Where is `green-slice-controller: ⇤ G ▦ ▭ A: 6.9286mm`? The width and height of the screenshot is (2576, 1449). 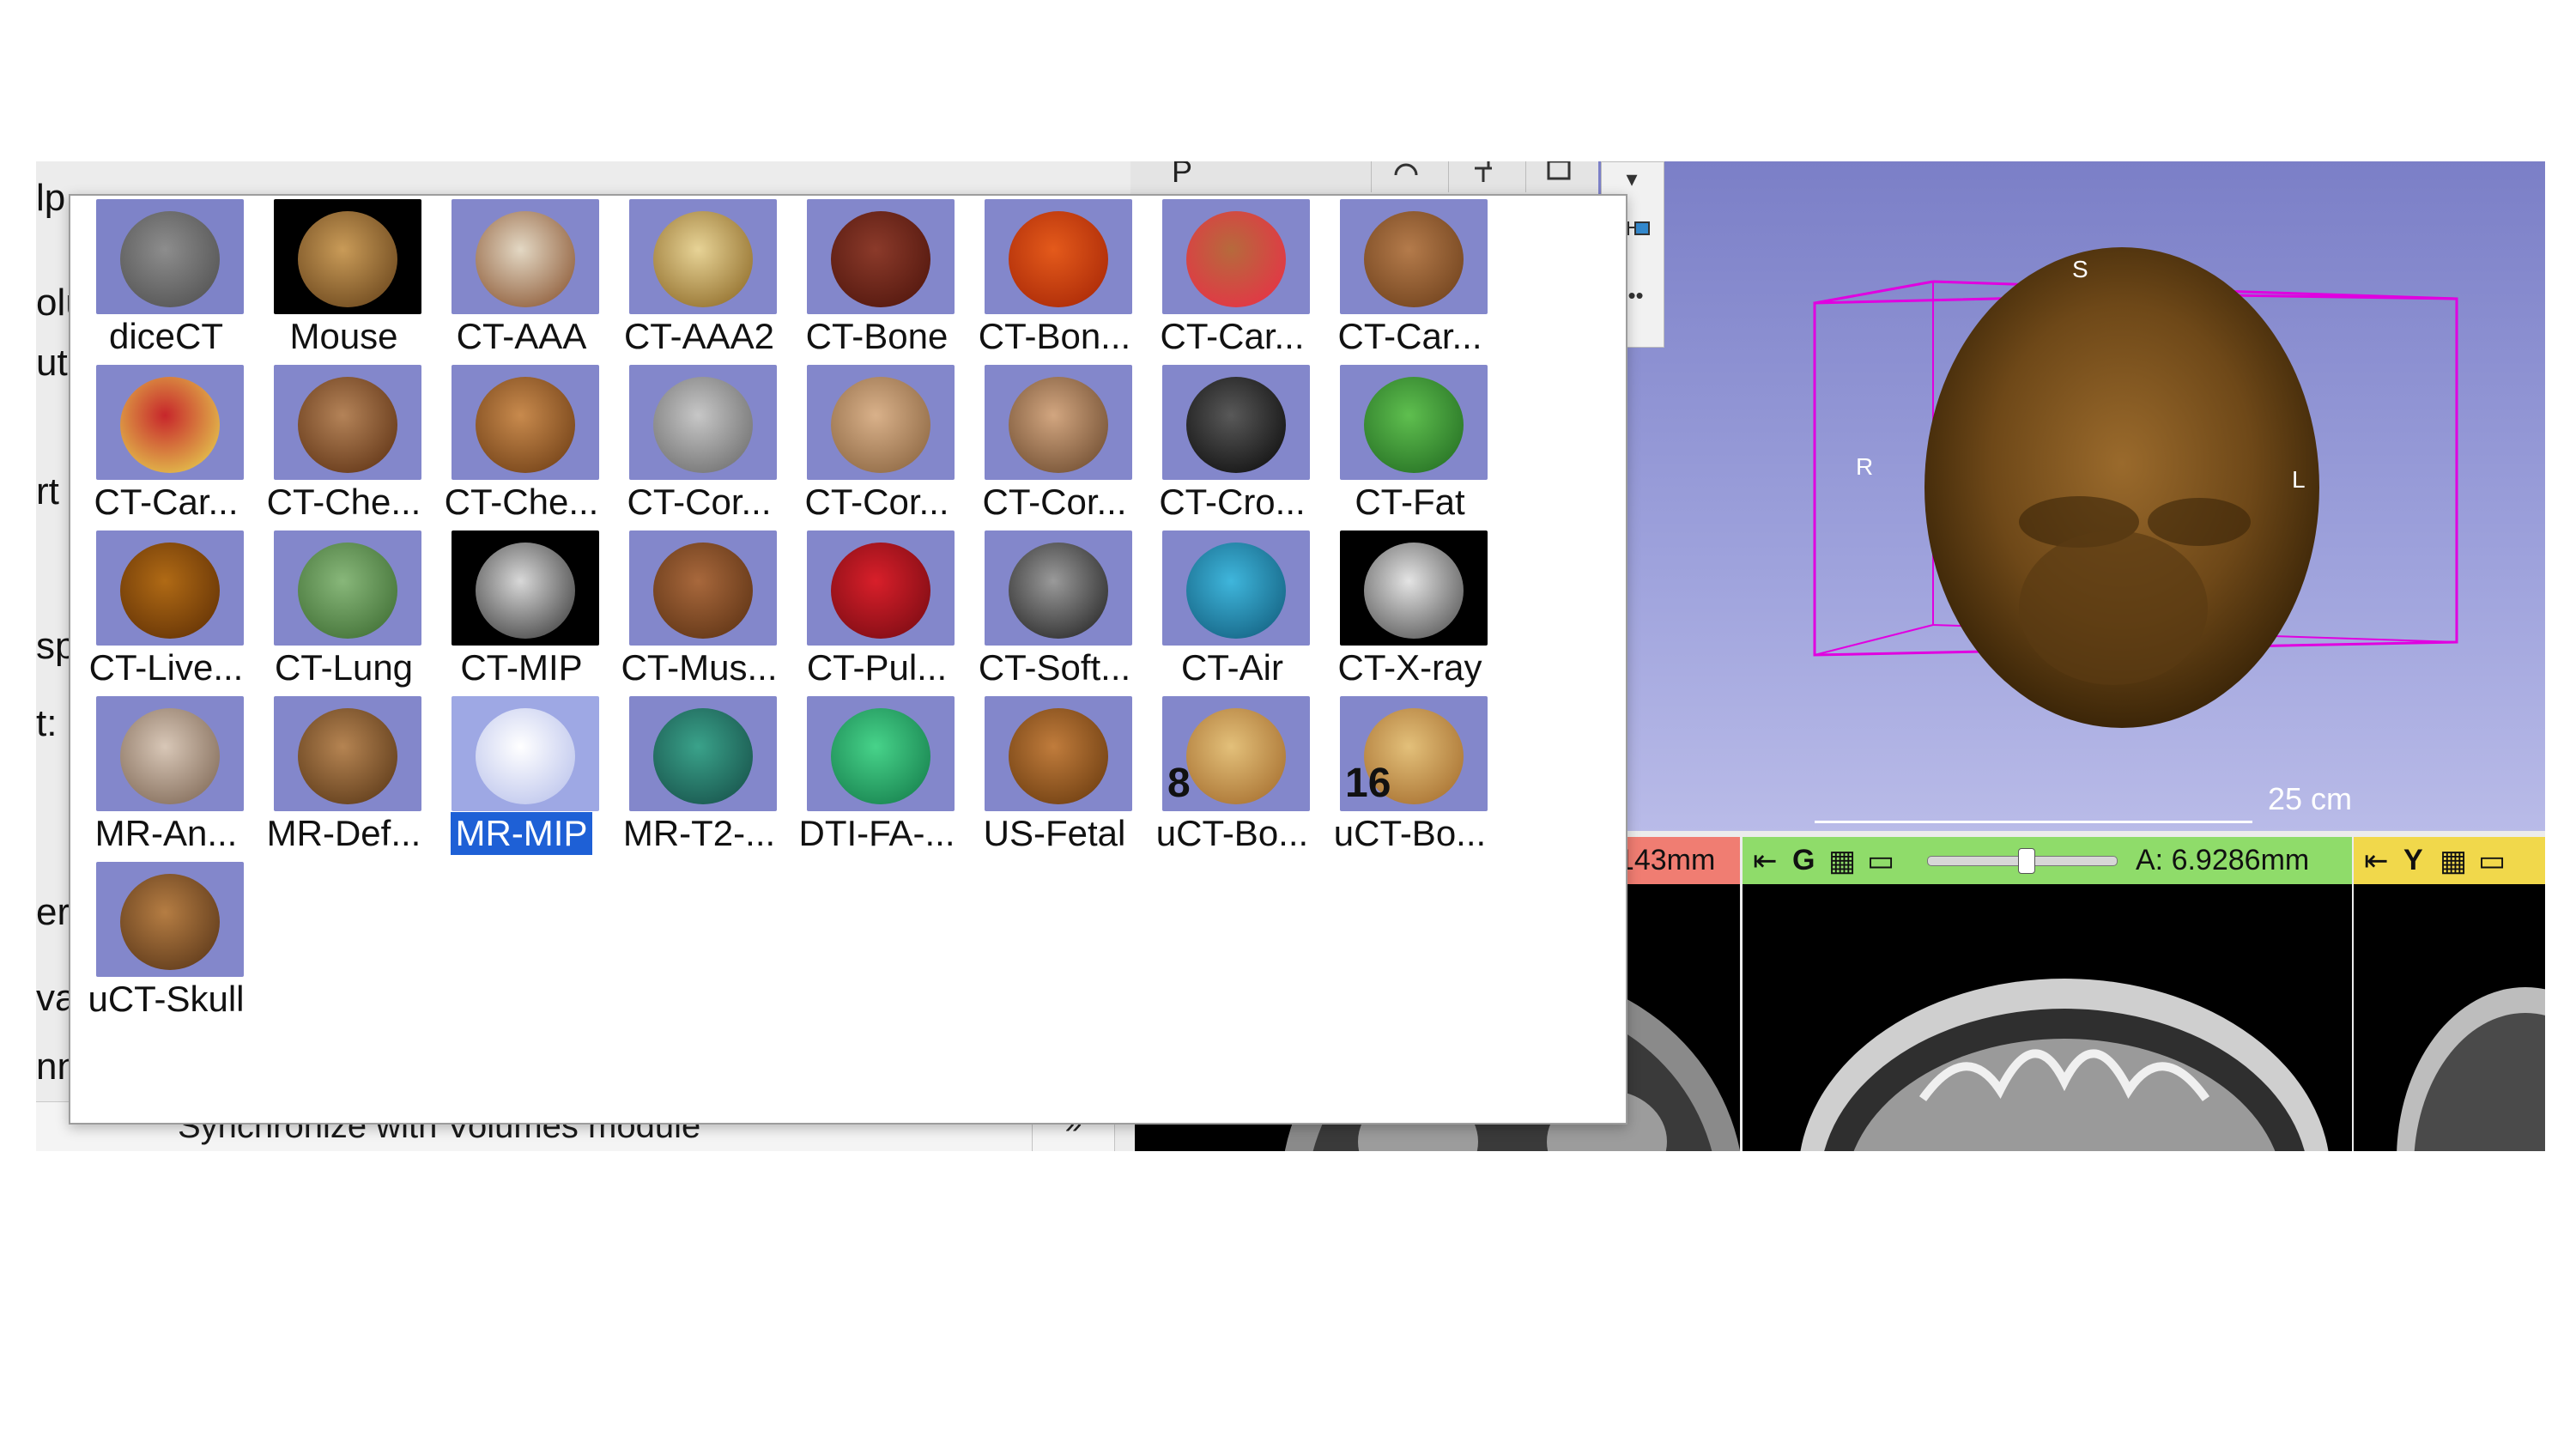
green-slice-controller: ⇤ G ▦ ▭ A: 6.9286mm is located at coordinates (2047, 860).